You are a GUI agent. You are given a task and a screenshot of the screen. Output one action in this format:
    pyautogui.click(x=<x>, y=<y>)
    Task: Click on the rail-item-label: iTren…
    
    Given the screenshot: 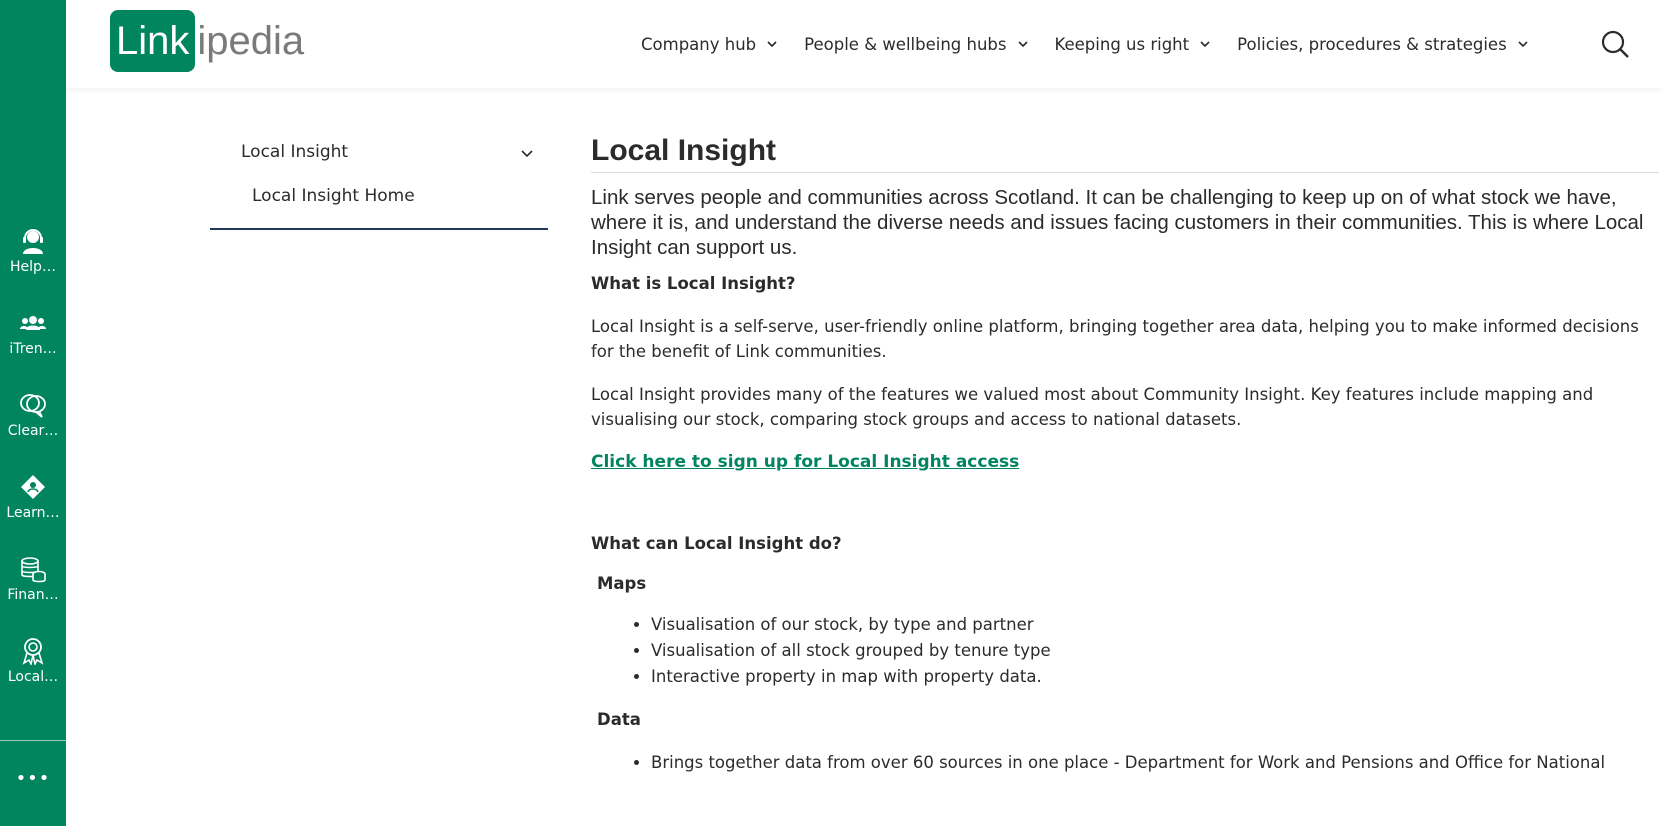 What is the action you would take?
    pyautogui.click(x=33, y=349)
    